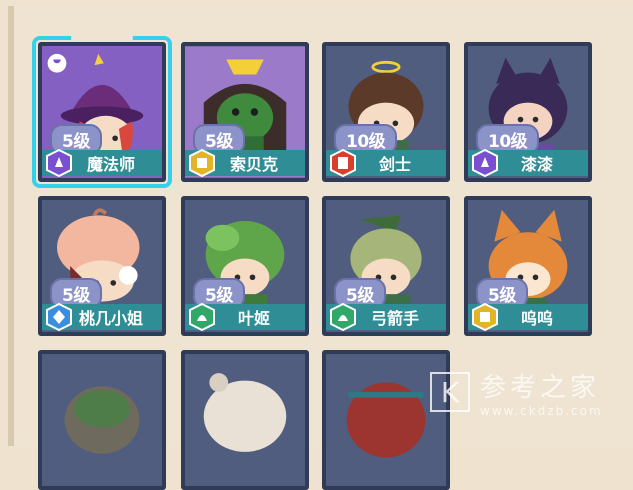 This screenshot has width=633, height=490. Describe the element at coordinates (540, 387) in the screenshot. I see `watermark-title: 参考之家` at that location.